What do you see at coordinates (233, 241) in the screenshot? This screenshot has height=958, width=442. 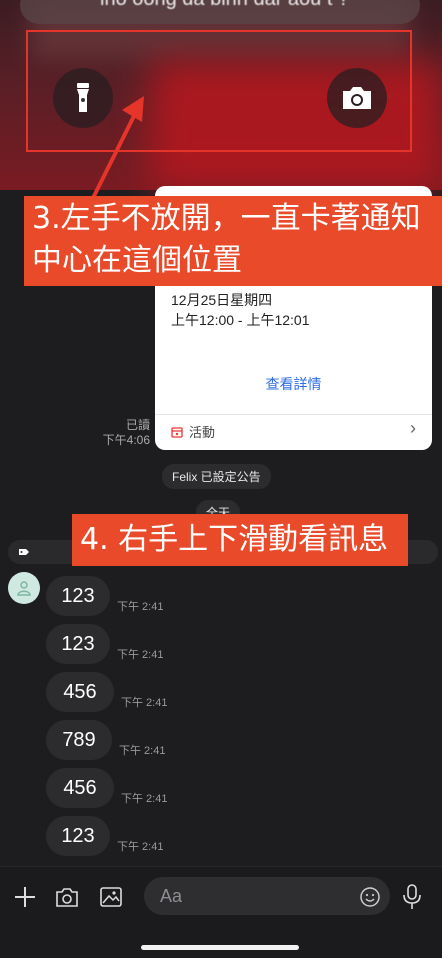 I see `annotation-step-3: 3.左手不放開，一直卡著通知中心在這個位置` at bounding box center [233, 241].